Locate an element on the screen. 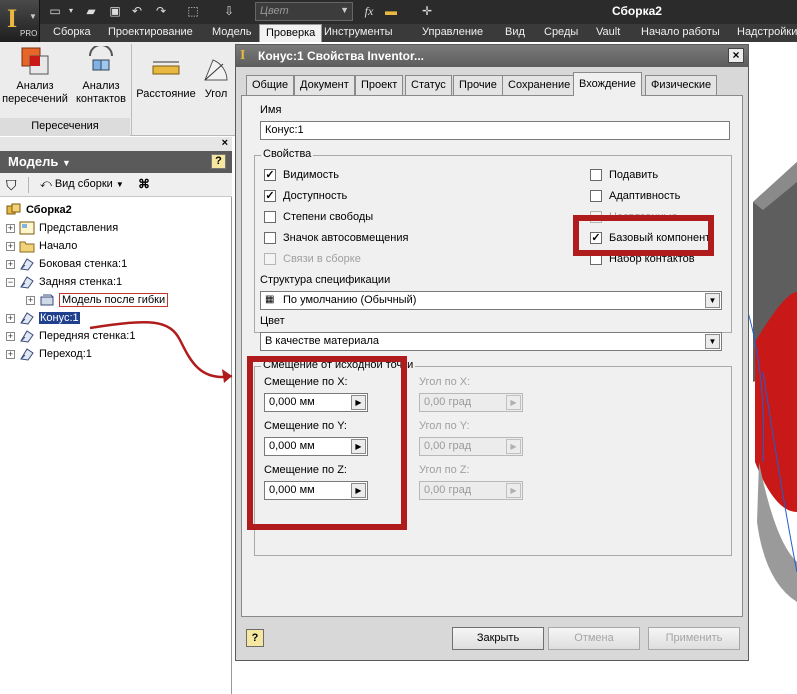 The width and height of the screenshot is (797, 694). checkbox-label: Подавить is located at coordinates (634, 175).